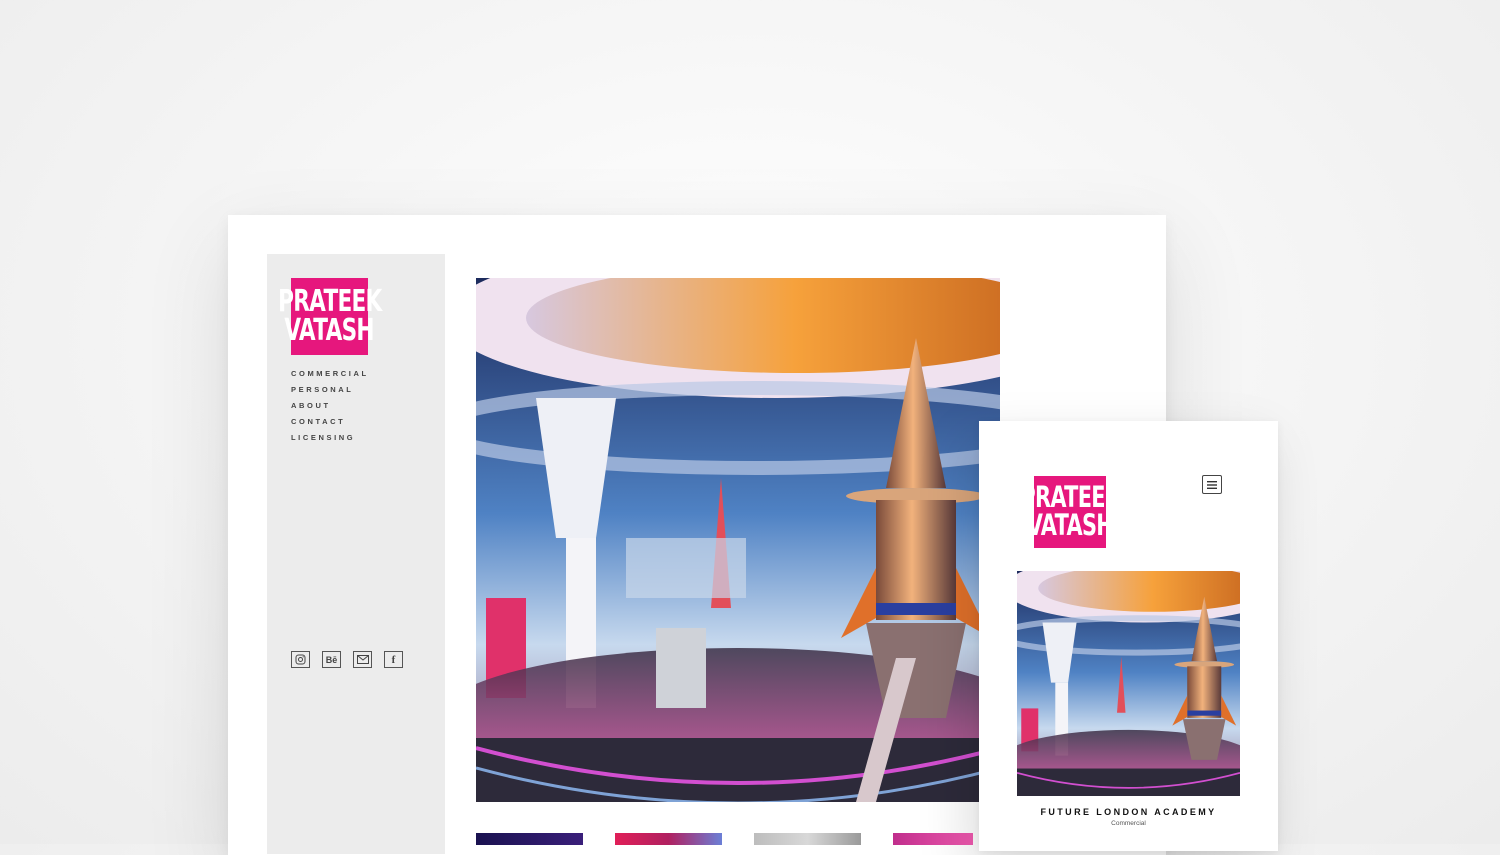  Describe the element at coordinates (1128, 812) in the screenshot. I see `project-title: FUTURE LONDON ACADEMY` at that location.